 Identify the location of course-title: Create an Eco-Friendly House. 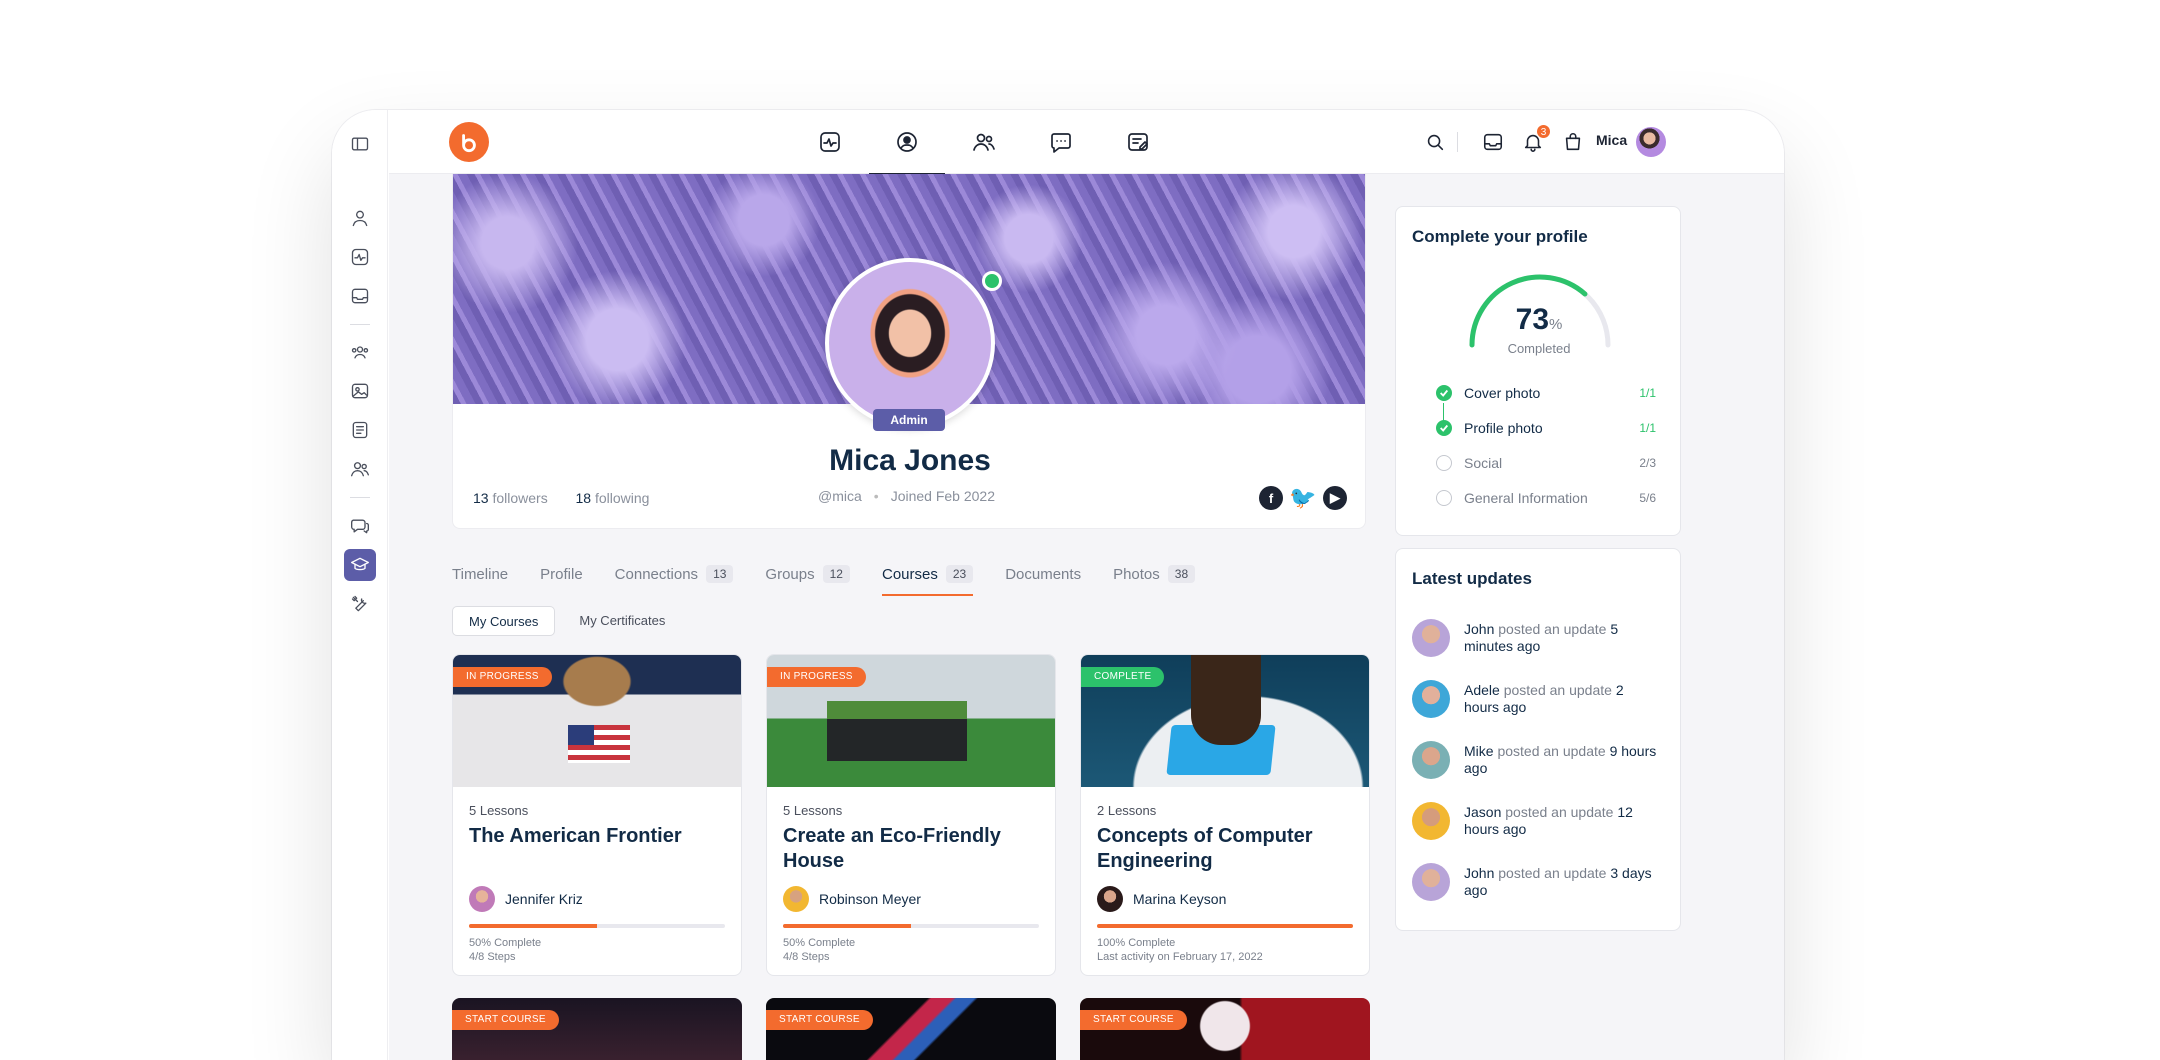
(911, 850).